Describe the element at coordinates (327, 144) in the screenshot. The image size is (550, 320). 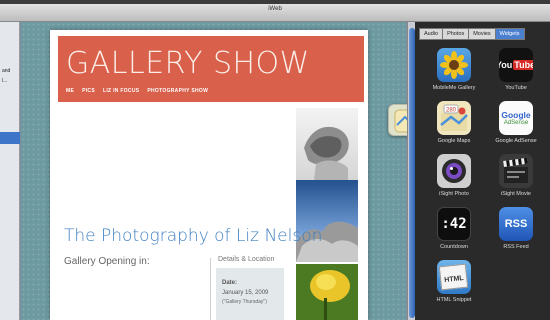
I see `photo-sculpture` at that location.